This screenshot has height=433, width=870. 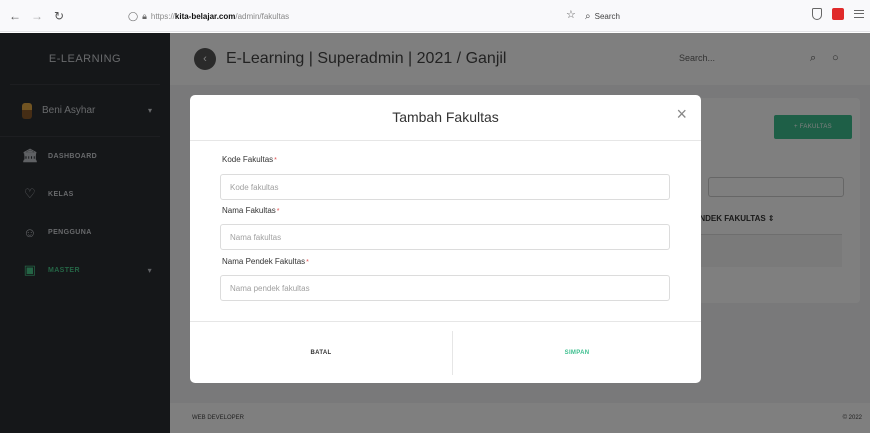 I want to click on kode-fakultas-label: Kode Fakultas*, so click(x=249, y=159).